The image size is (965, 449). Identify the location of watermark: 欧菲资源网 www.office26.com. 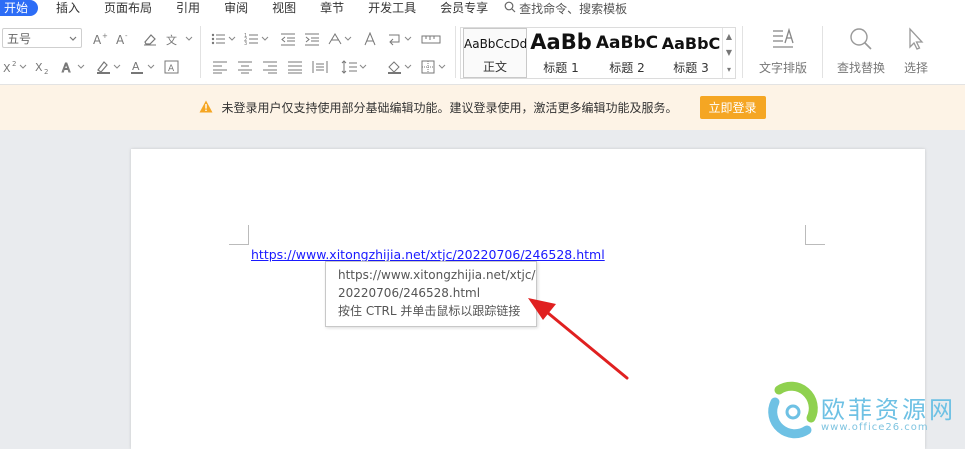
(864, 411).